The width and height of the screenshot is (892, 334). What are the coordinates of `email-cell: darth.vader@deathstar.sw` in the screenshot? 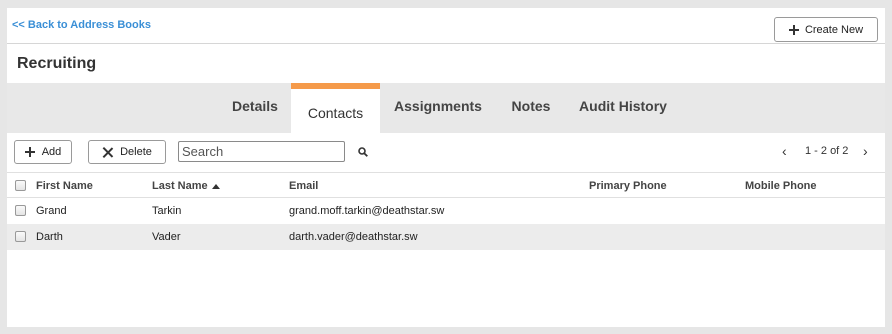 It's located at (353, 237).